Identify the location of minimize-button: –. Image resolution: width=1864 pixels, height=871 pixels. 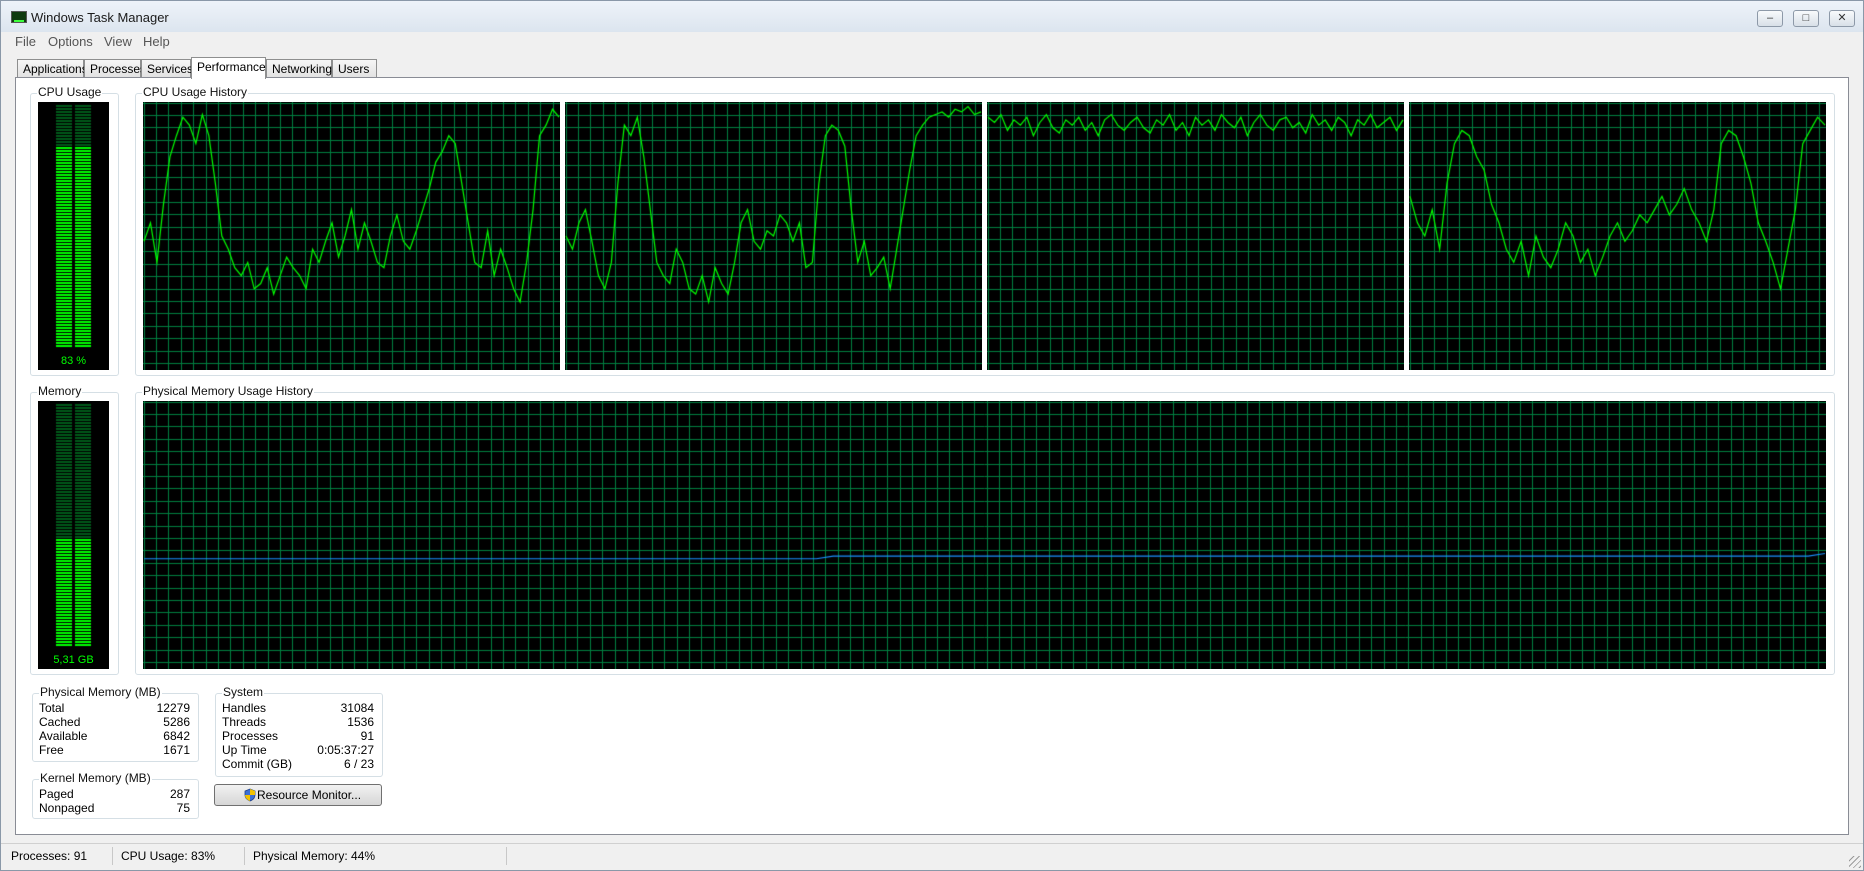
(1770, 18).